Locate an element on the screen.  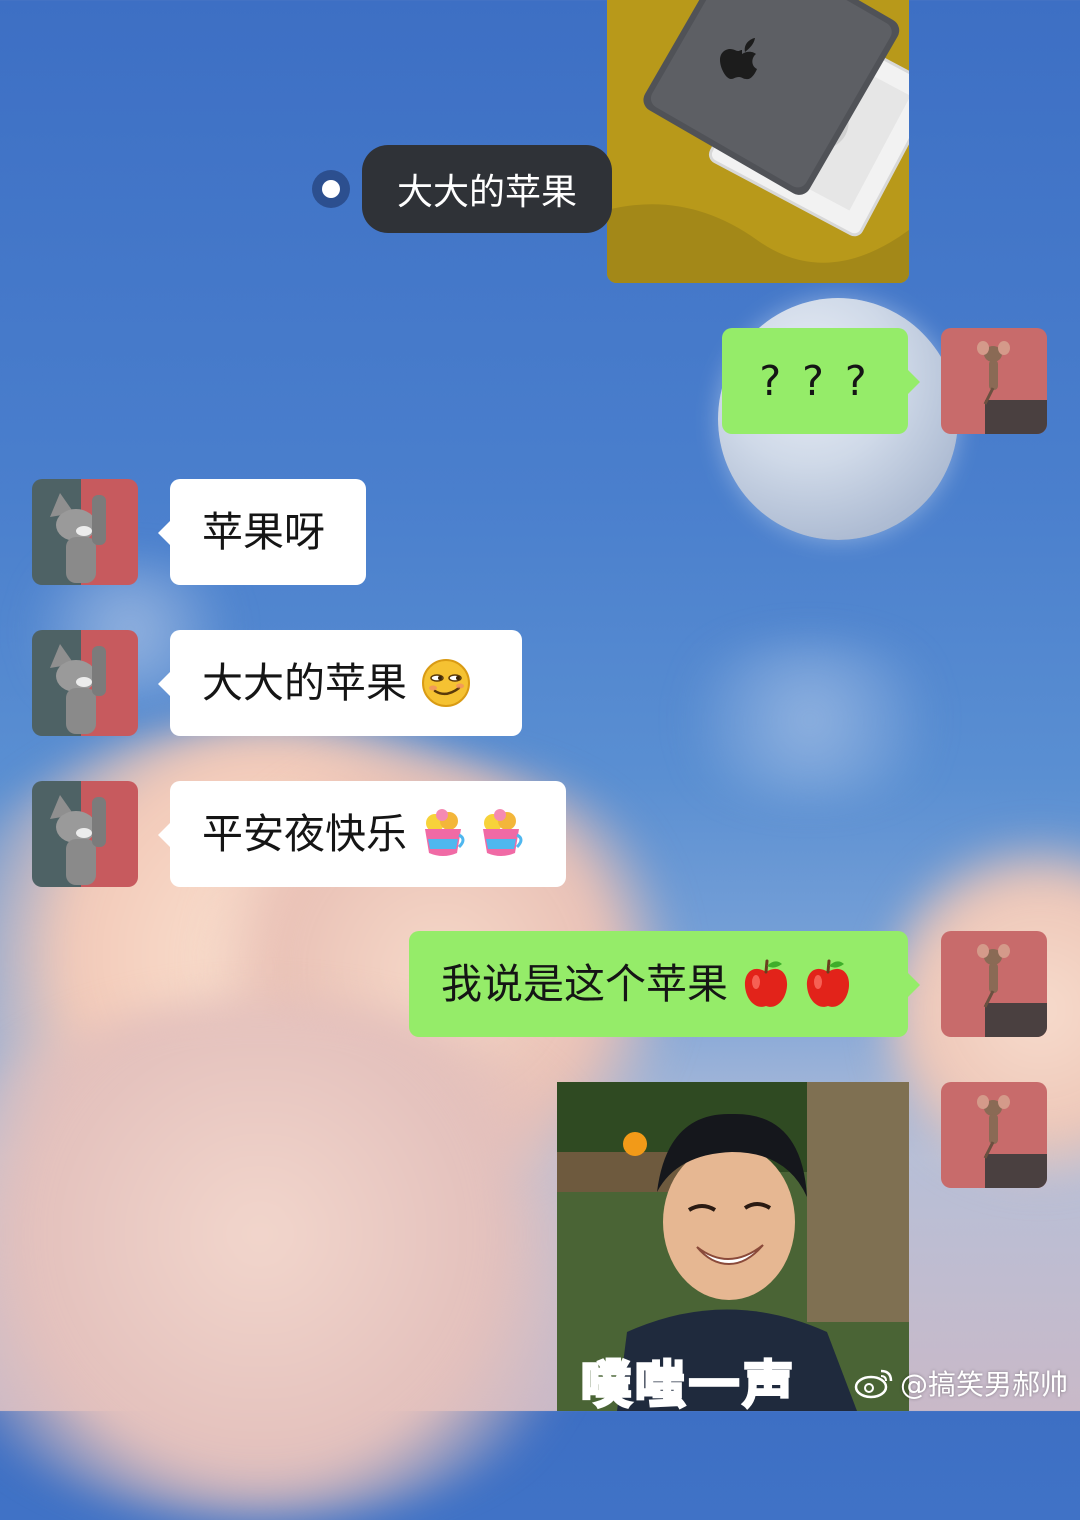
message-text: 平安夜快乐 is located at coordinates (304, 833).